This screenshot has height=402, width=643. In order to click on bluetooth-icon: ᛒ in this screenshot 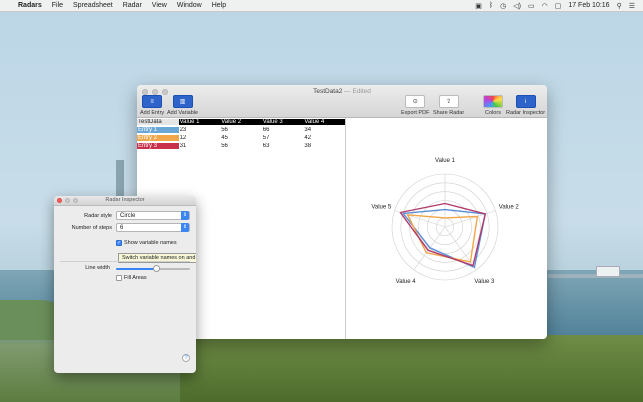, I will do `click(491, 5)`.